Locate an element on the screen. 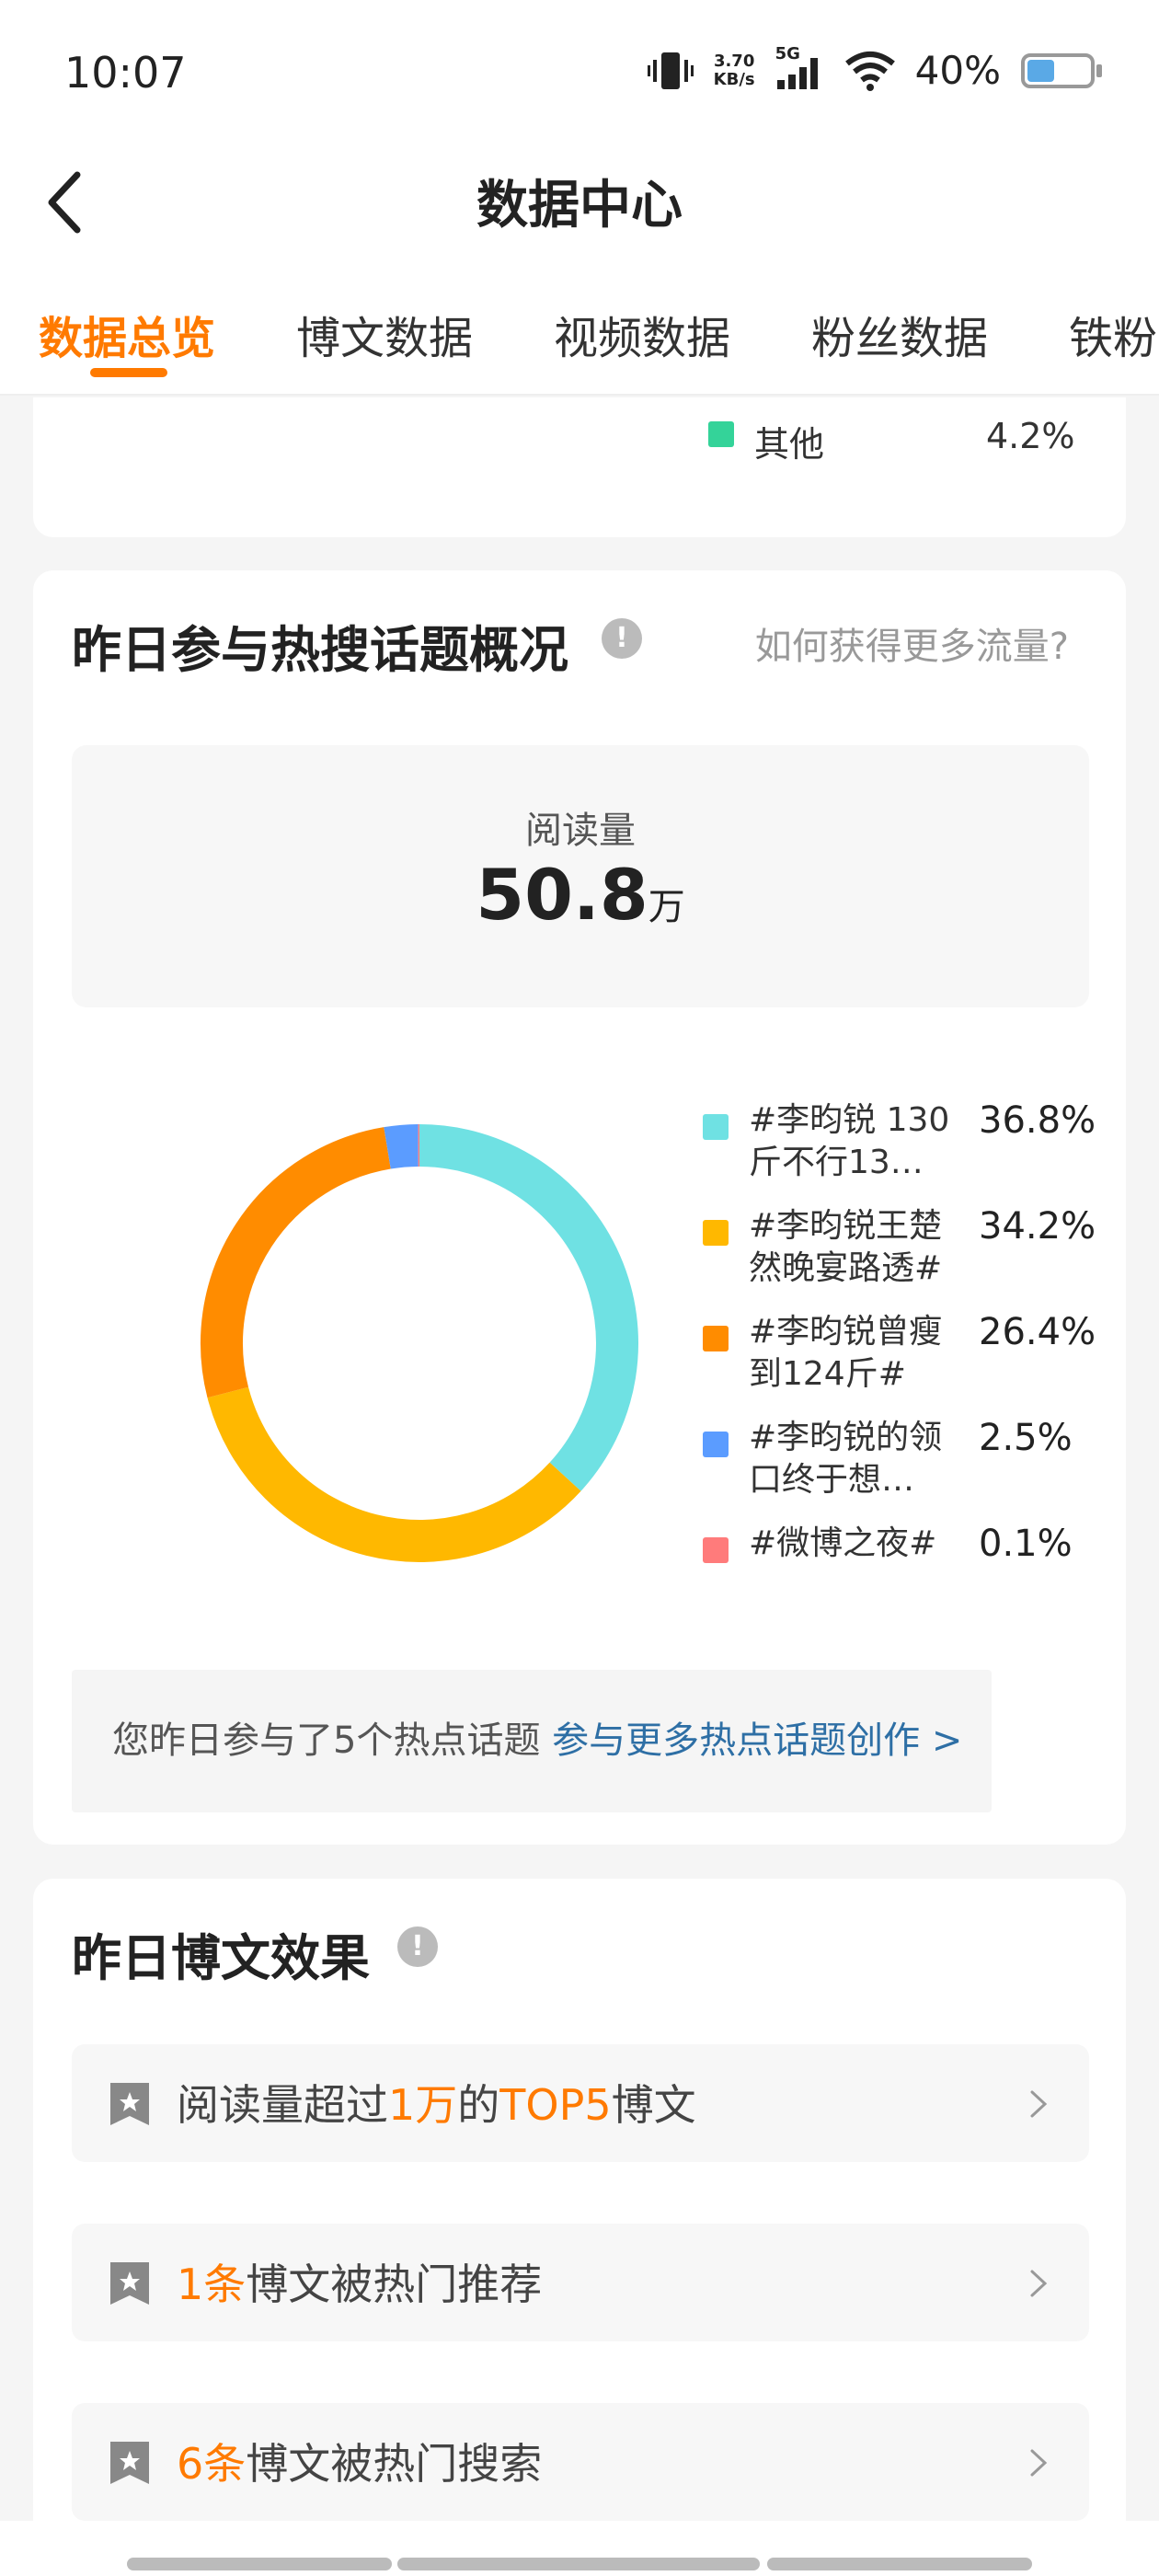 The height and width of the screenshot is (2576, 1159). legend-label-line: #李昀锐王楚 is located at coordinates (846, 1226).